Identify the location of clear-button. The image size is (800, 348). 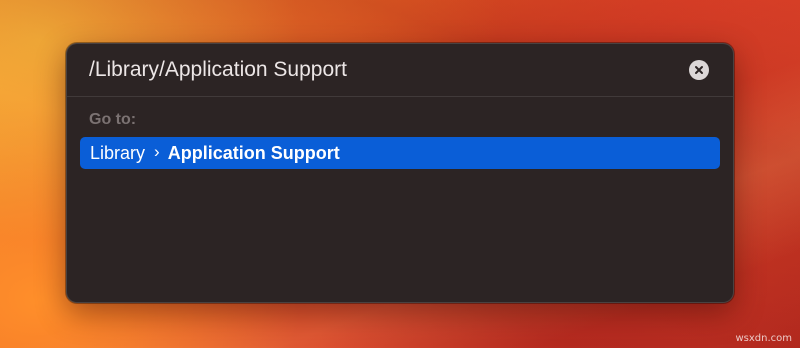
(699, 70).